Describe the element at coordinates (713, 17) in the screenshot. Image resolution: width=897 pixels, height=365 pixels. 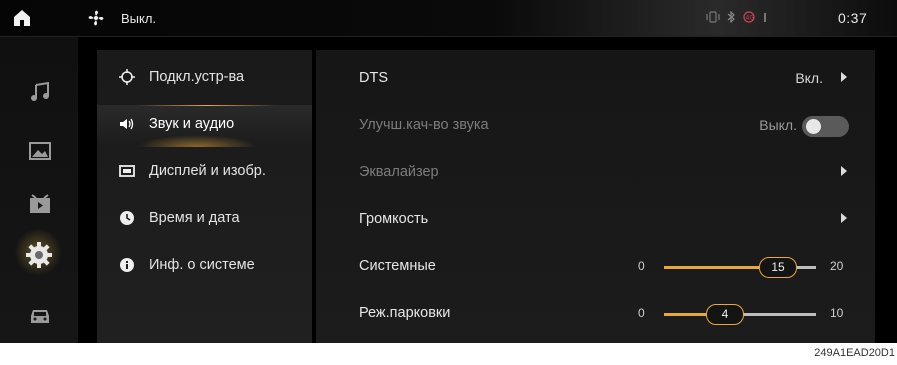
I see `phone-vibrate-icon` at that location.